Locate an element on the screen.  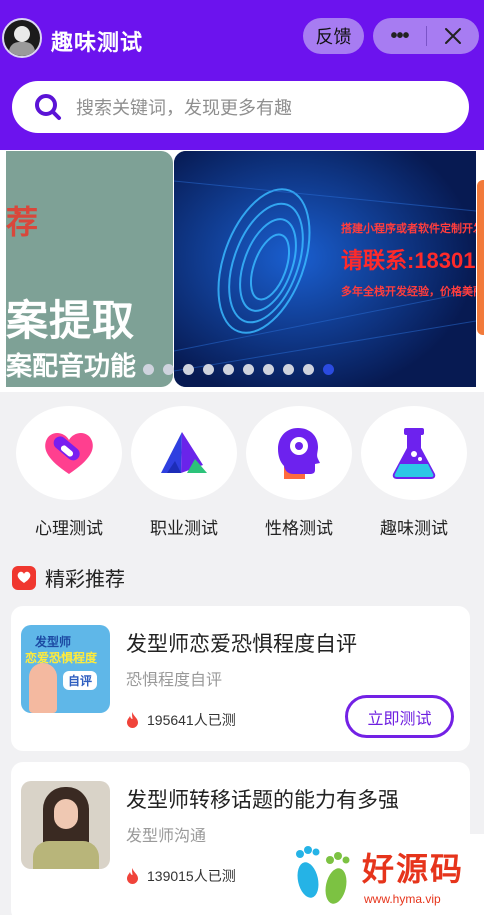
thumb-tag: 自评 is located at coordinates (80, 680).